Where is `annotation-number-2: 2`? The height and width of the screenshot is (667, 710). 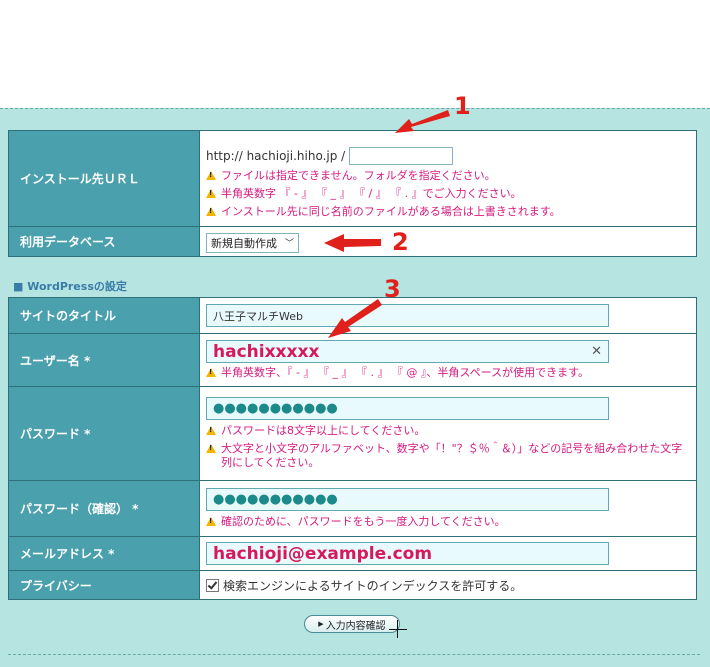 annotation-number-2: 2 is located at coordinates (400, 242).